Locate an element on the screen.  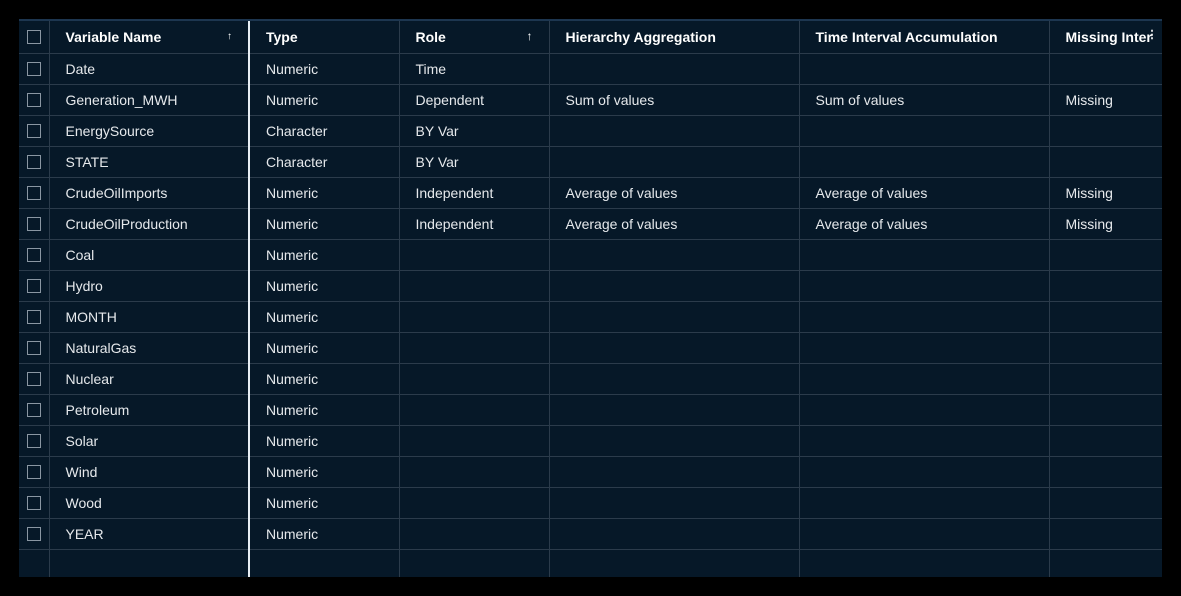
table-row: STATE Character BY Var is located at coordinates (590, 162).